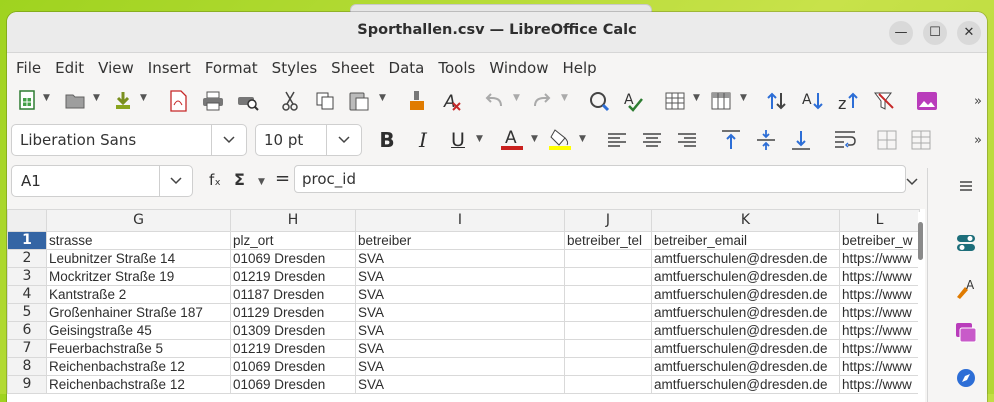 This screenshot has height=402, width=994. Describe the element at coordinates (777, 101) in the screenshot. I see `sort-ascending-icon` at that location.